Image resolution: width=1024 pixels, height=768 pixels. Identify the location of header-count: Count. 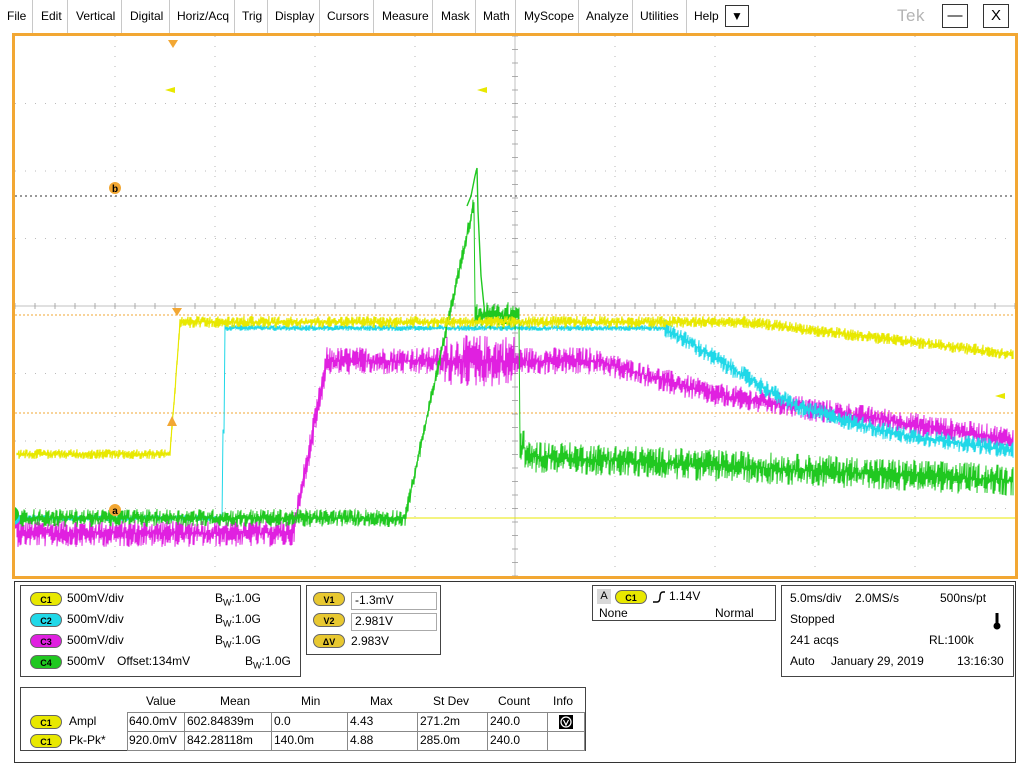
(514, 701).